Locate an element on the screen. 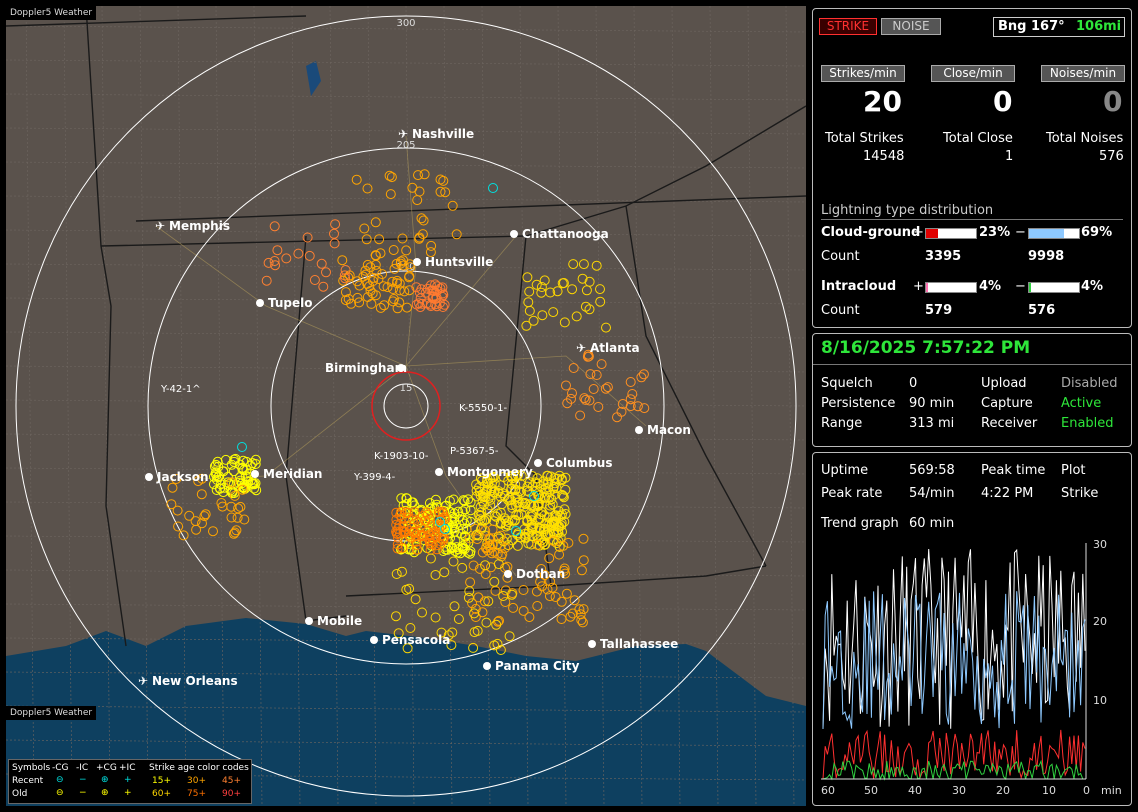  squelch-value: 0 is located at coordinates (913, 383).